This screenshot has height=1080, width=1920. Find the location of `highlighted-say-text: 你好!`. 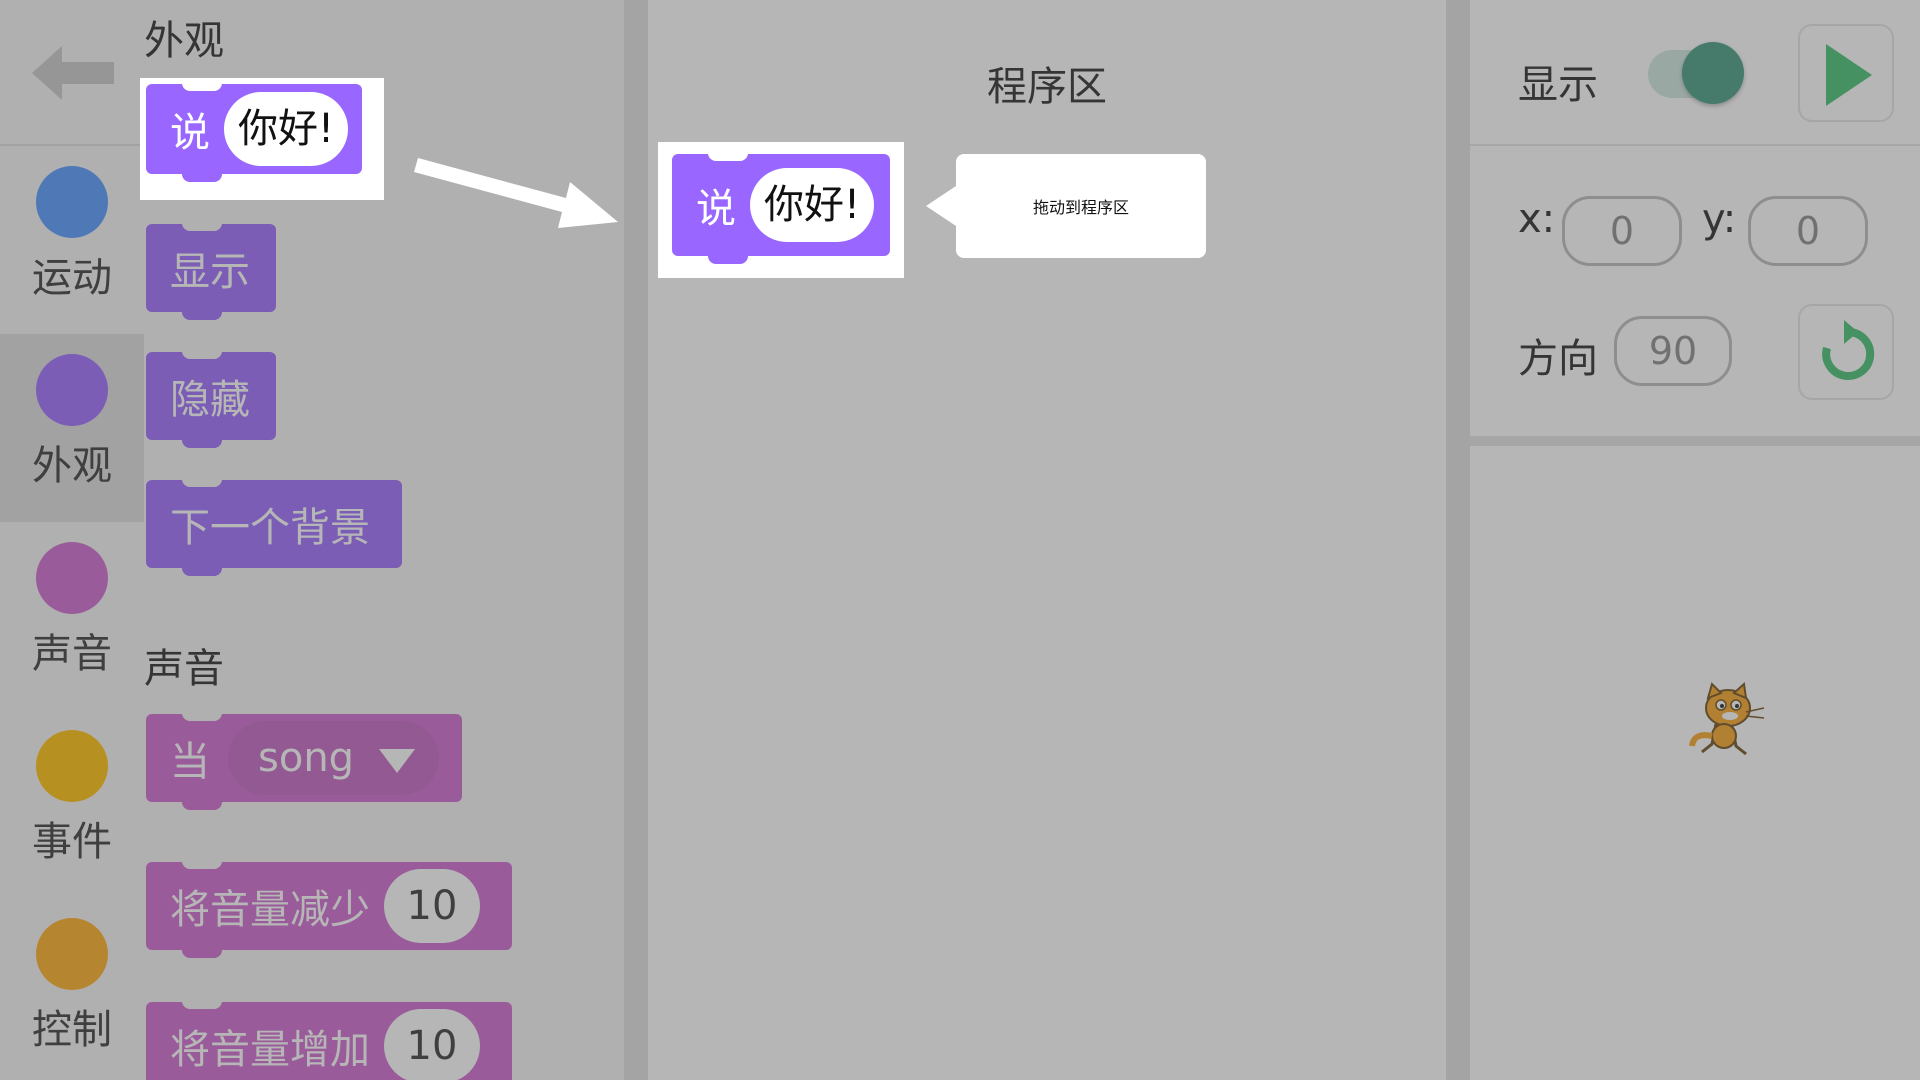

highlighted-say-text: 你好! is located at coordinates (286, 129).